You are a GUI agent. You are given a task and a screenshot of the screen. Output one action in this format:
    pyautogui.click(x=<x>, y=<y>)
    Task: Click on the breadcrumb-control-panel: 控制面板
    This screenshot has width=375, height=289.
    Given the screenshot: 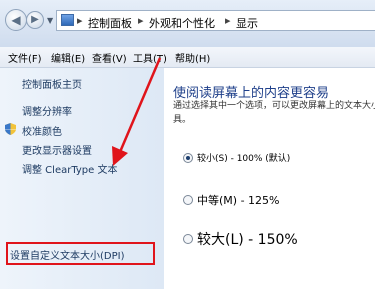 What is the action you would take?
    pyautogui.click(x=110, y=23)
    